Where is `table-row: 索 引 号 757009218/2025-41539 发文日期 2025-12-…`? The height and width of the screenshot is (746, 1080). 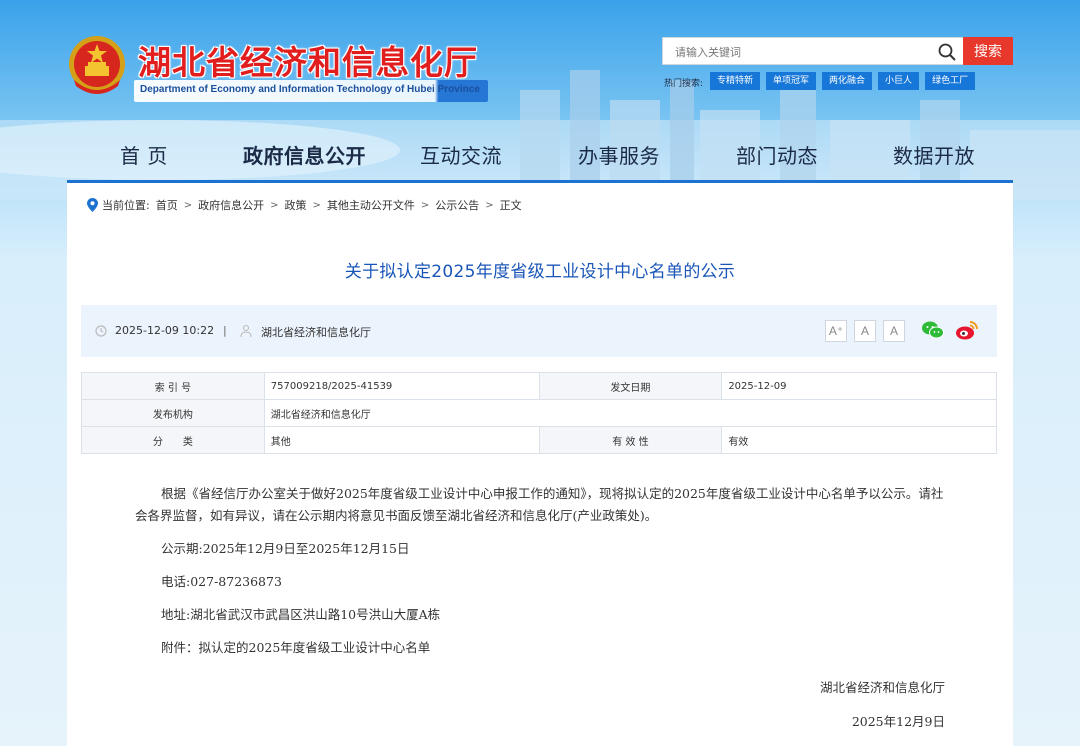
table-row: 索 引 号 757009218/2025-41539 发文日期 2025-12-… is located at coordinates (539, 386).